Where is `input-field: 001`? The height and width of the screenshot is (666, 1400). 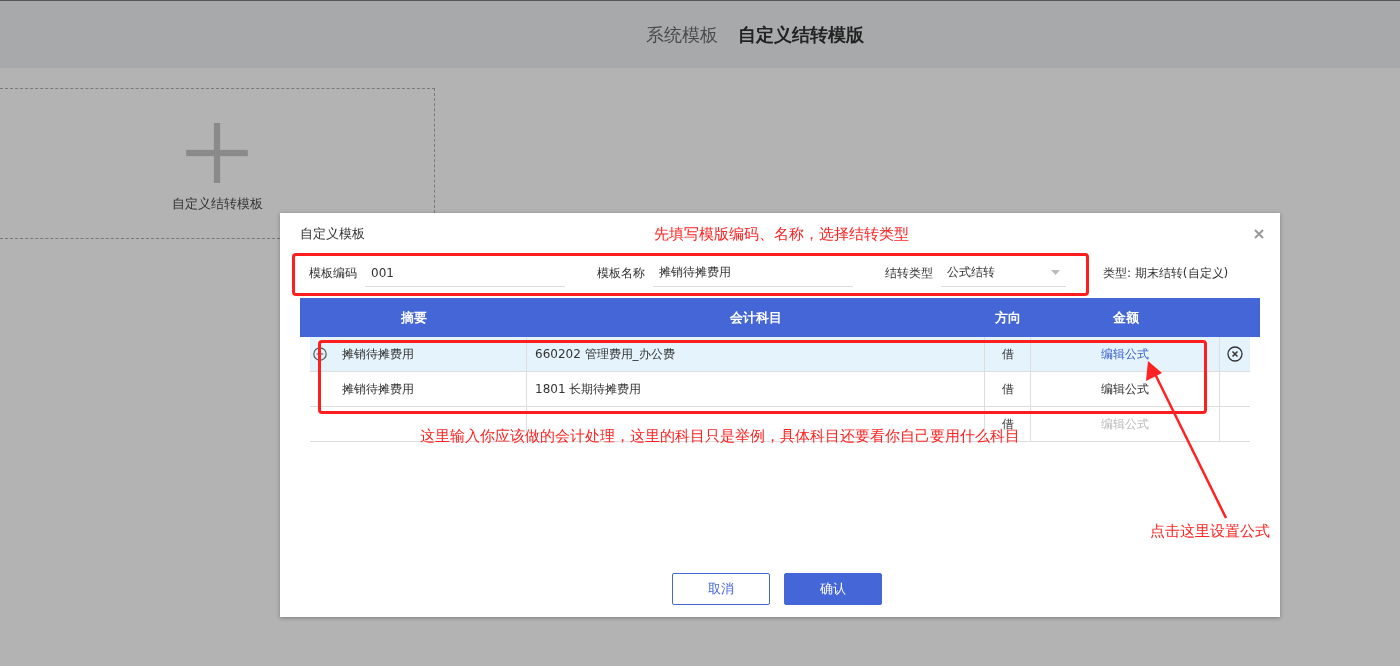
input-field: 001 is located at coordinates (465, 273).